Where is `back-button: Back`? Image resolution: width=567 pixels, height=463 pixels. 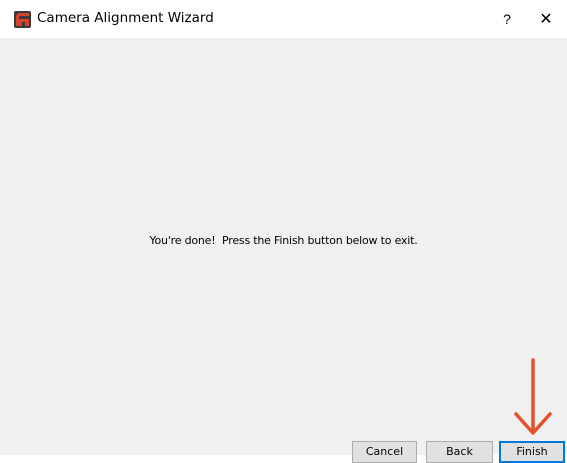
back-button: Back is located at coordinates (459, 452).